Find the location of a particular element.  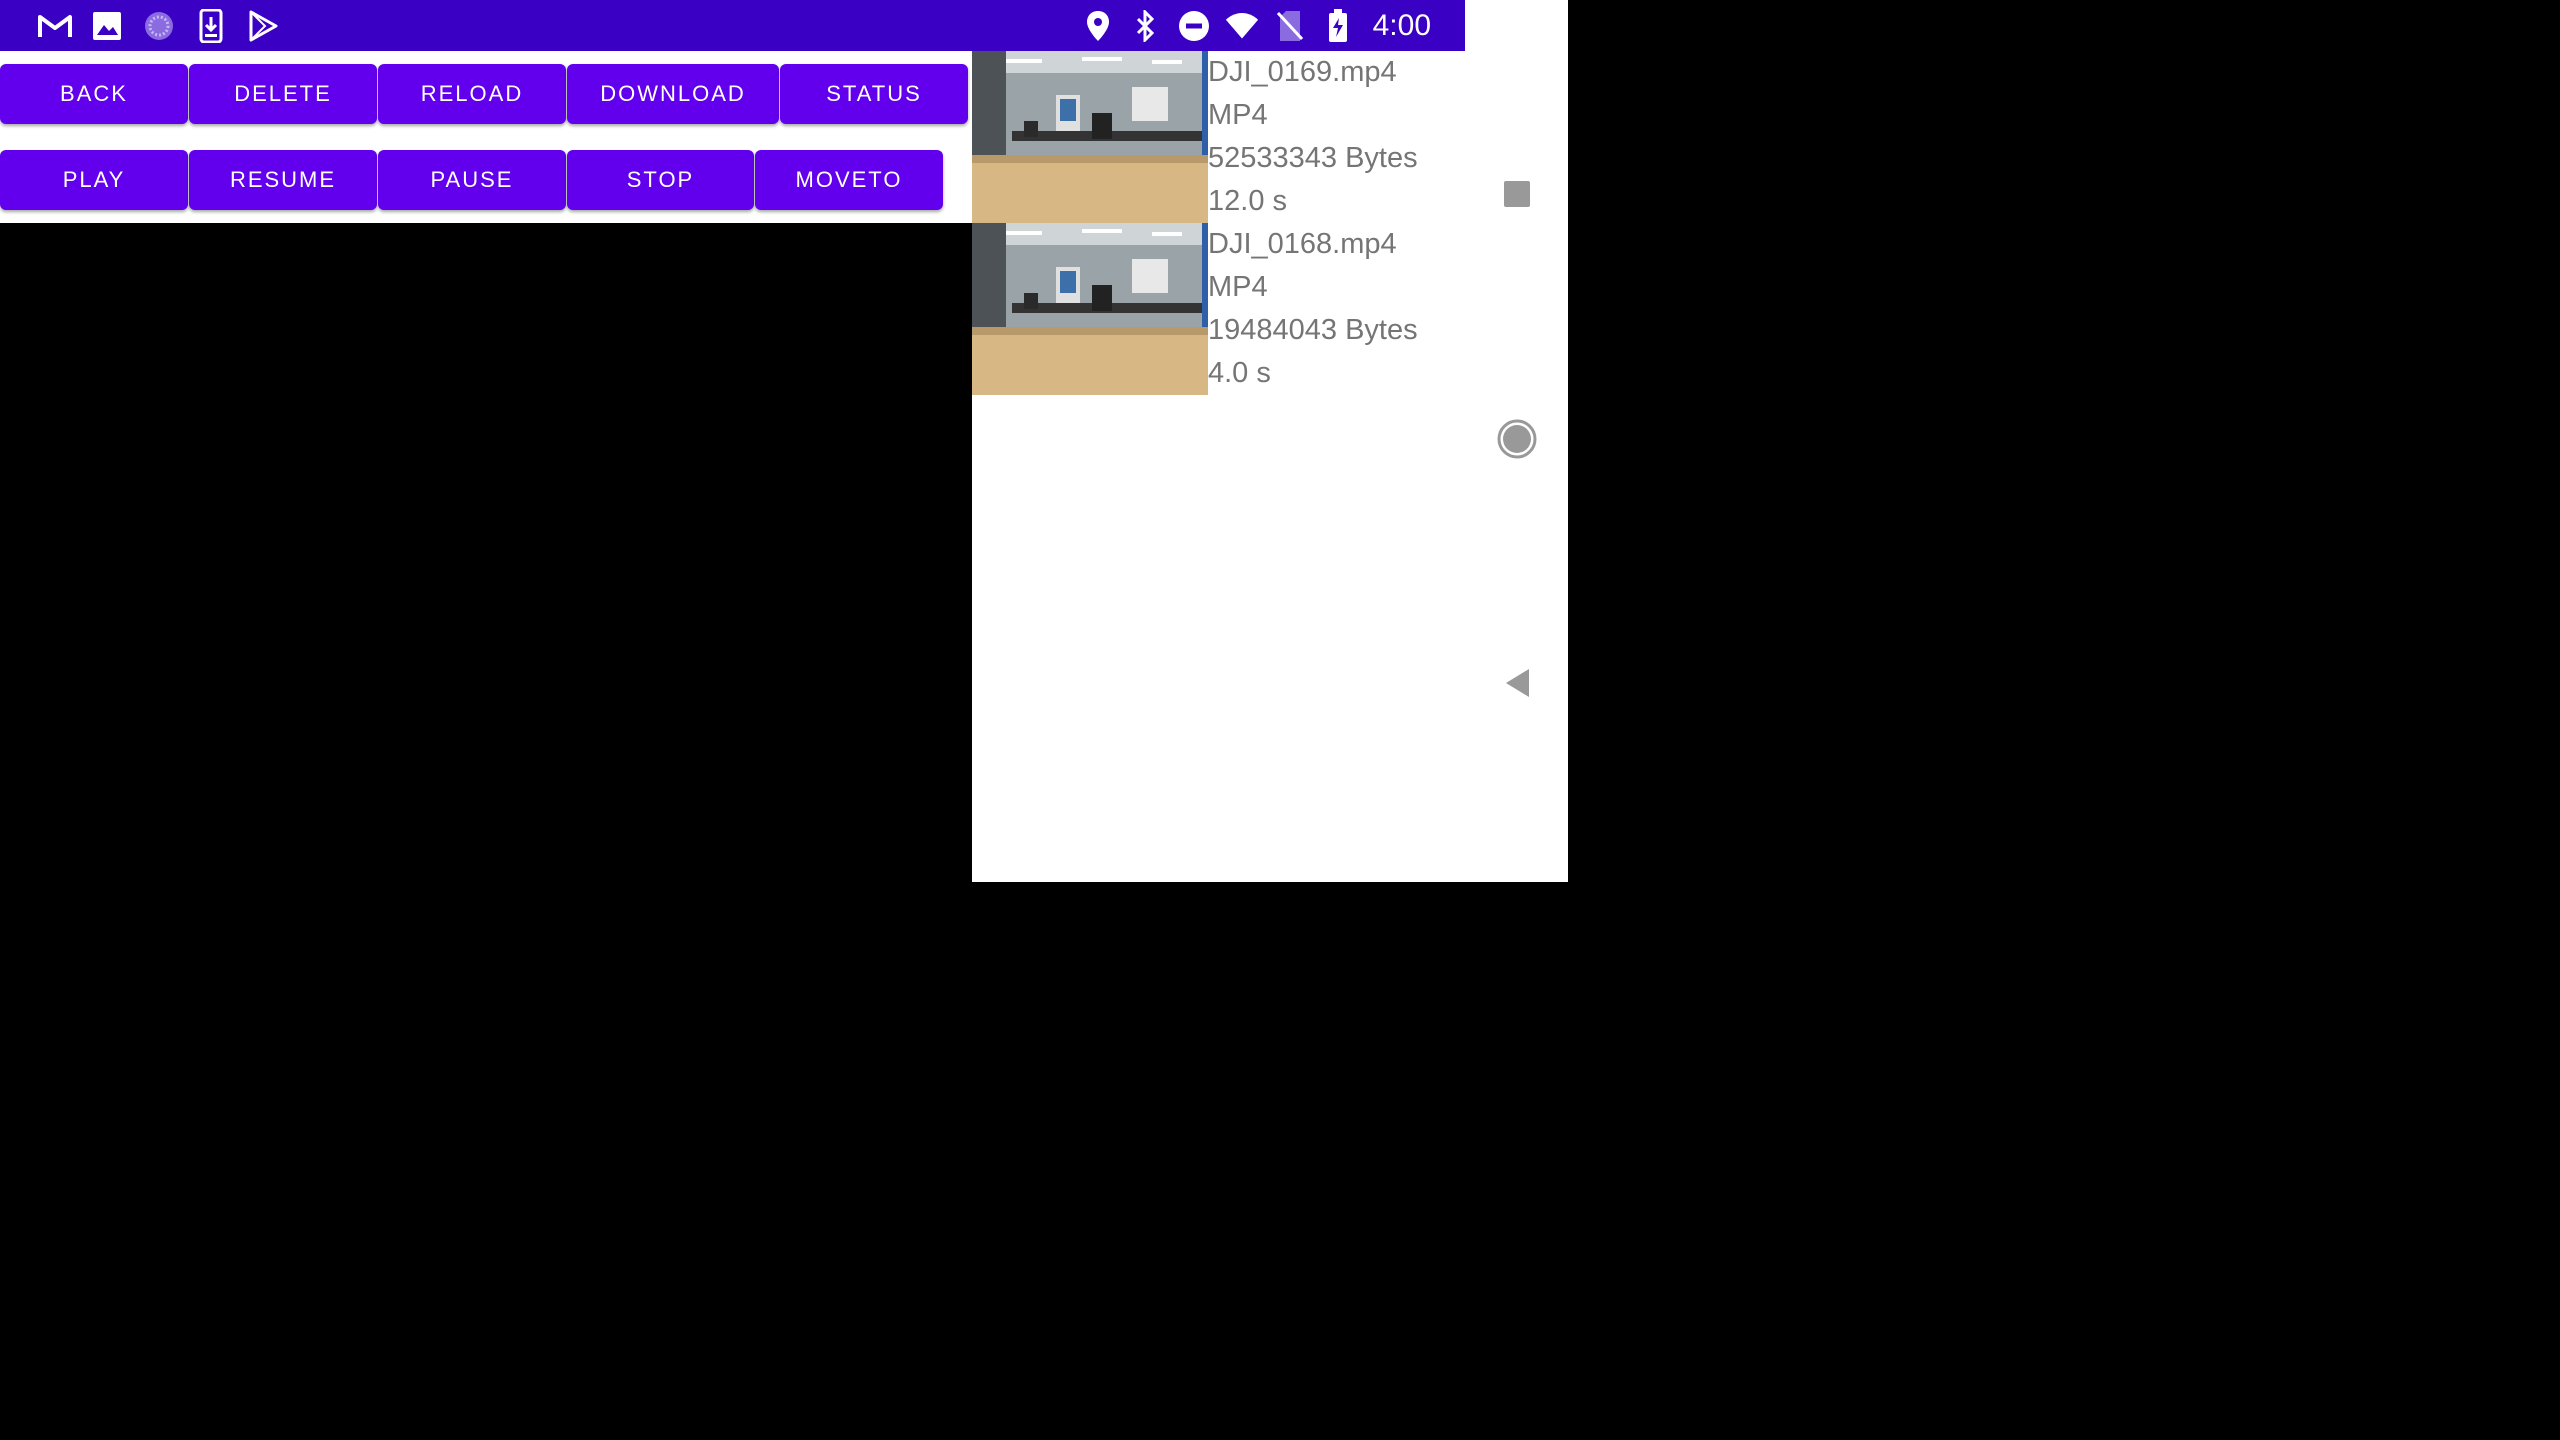

file-size: 52533343 Bytes is located at coordinates (1313, 158).